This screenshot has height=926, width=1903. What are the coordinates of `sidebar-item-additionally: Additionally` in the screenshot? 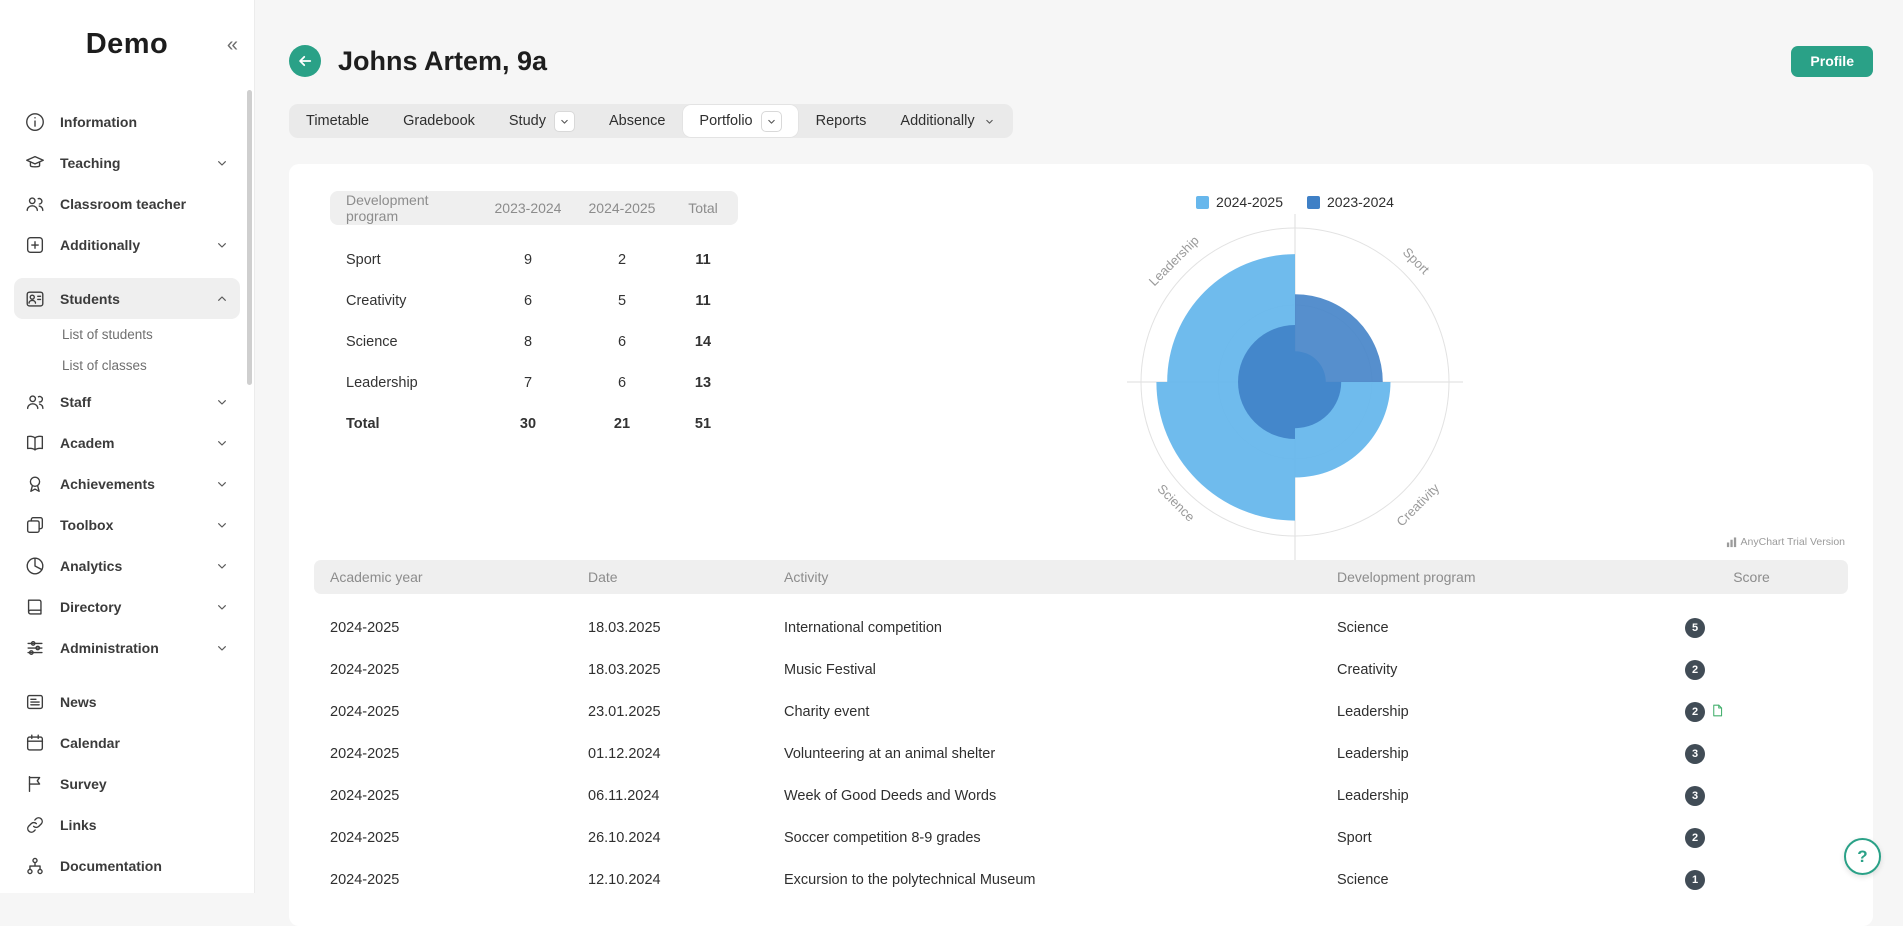 It's located at (127, 244).